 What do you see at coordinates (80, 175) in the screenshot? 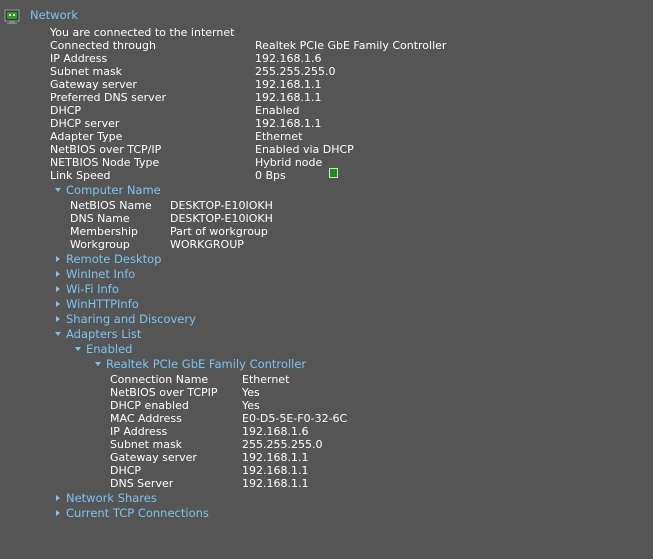
I see `network-row-label: Link Speed` at bounding box center [80, 175].